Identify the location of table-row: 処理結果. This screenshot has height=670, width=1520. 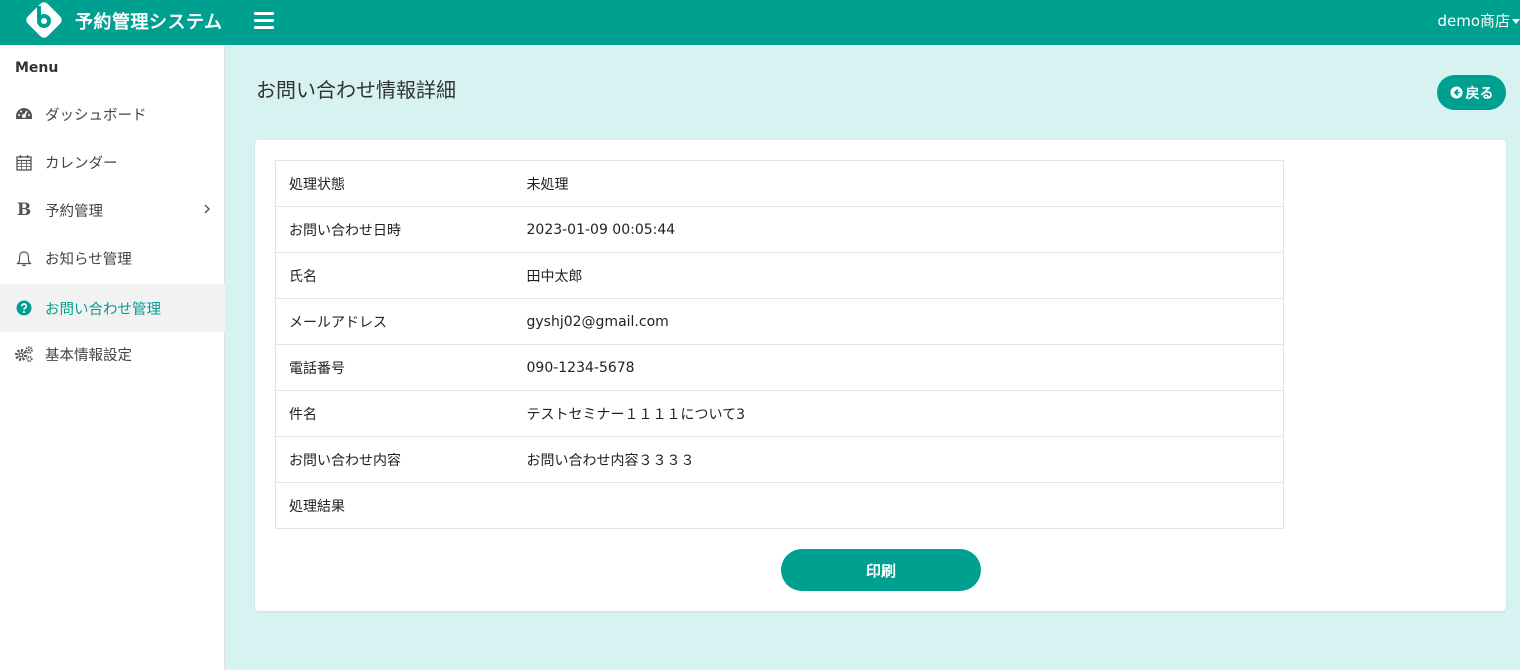
(779, 505).